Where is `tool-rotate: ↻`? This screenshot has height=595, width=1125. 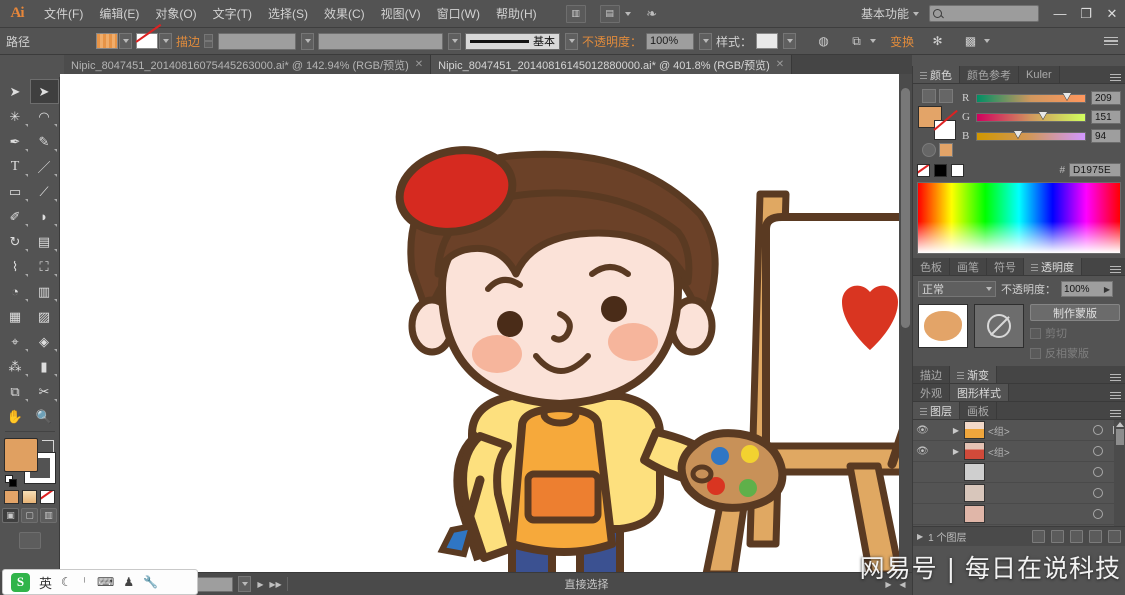 tool-rotate: ↻ is located at coordinates (15, 241).